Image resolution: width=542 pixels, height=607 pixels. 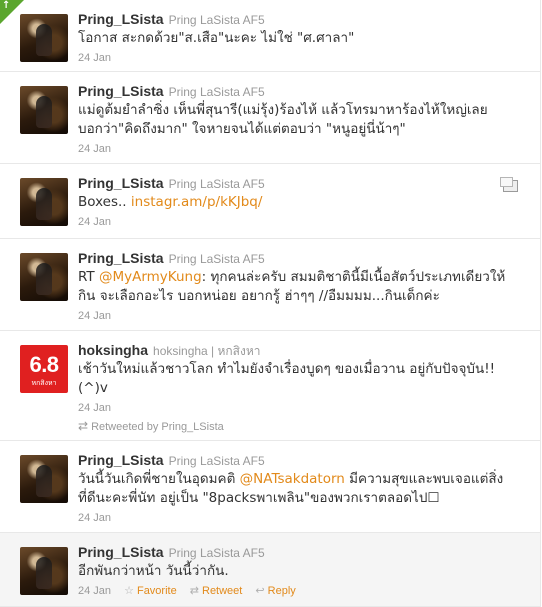 I want to click on star-icon: ☆, so click(x=129, y=591).